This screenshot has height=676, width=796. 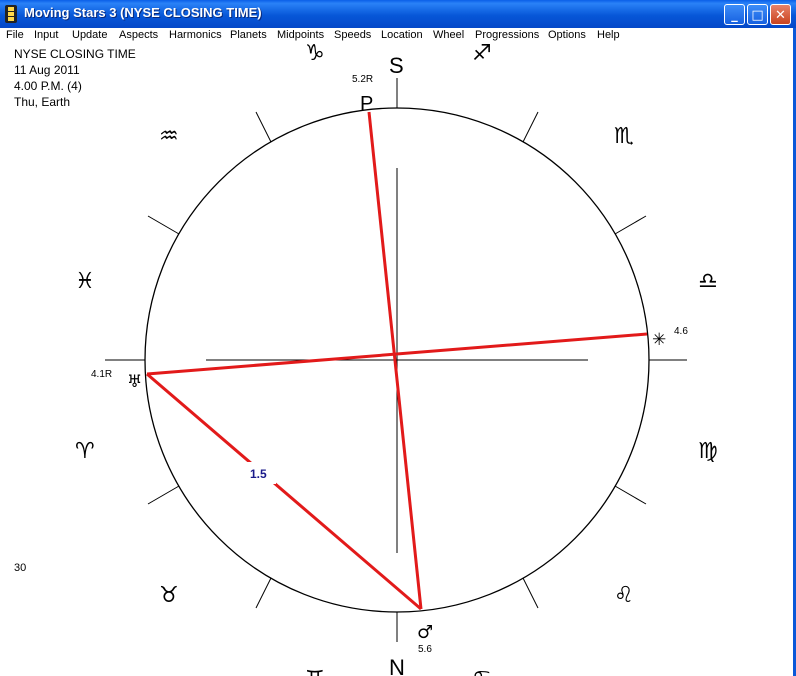 I want to click on leo-icon: ♌, so click(x=624, y=595).